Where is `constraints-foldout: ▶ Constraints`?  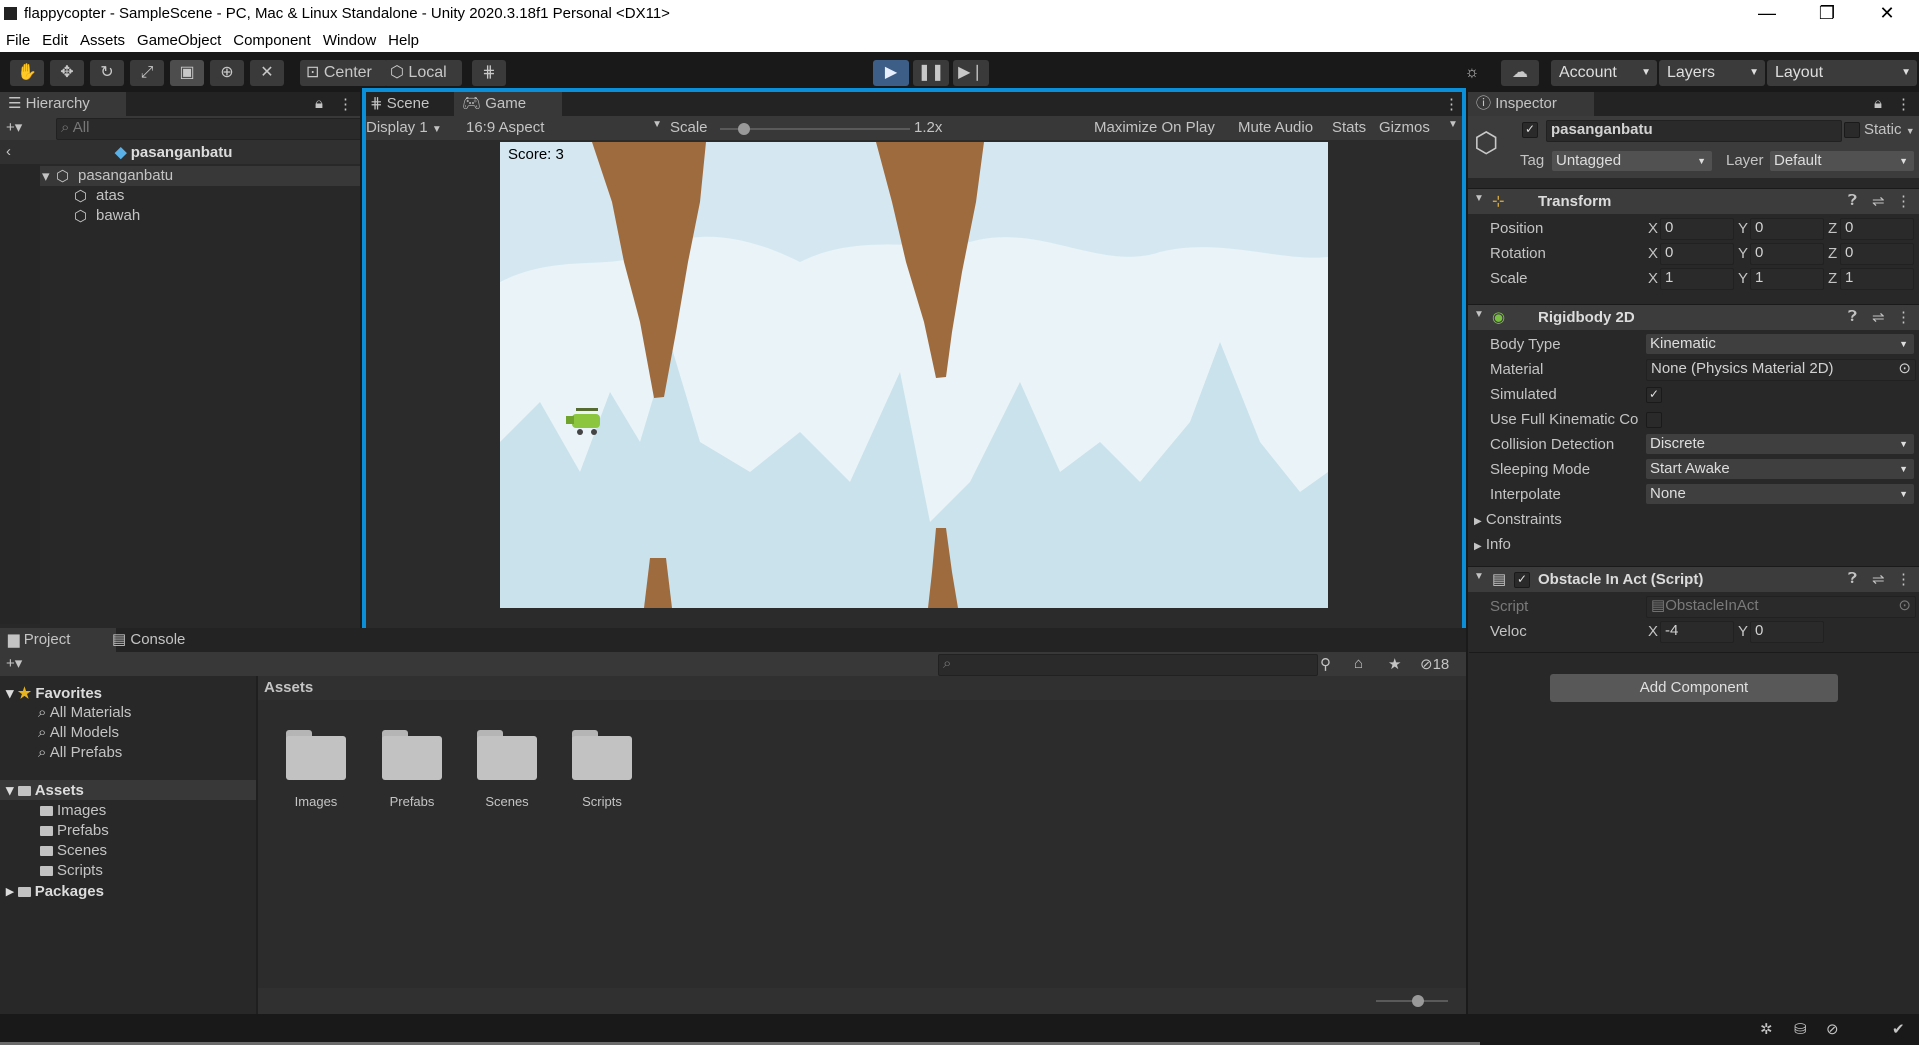
constraints-foldout: ▶ Constraints is located at coordinates (1518, 519).